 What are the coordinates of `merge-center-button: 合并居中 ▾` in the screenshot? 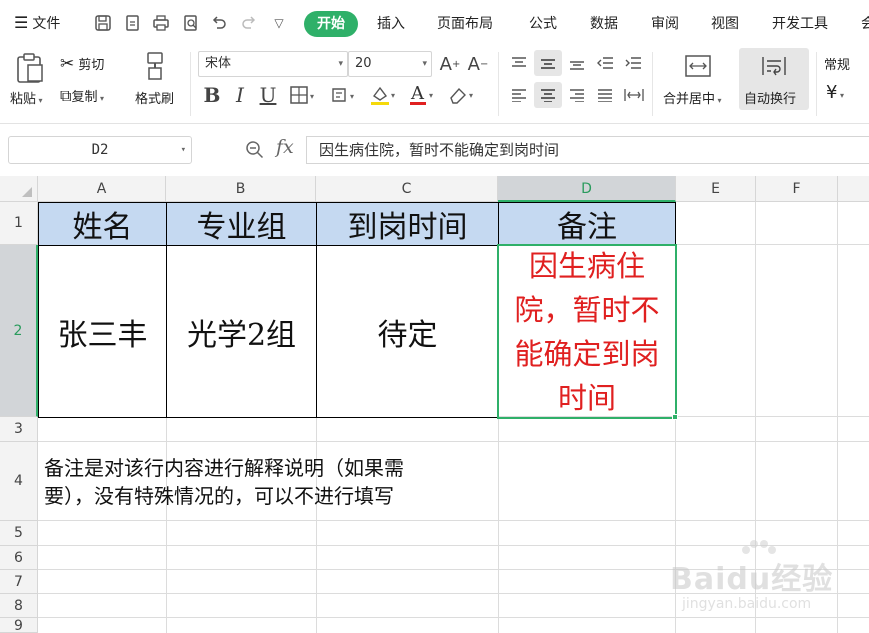 It's located at (692, 97).